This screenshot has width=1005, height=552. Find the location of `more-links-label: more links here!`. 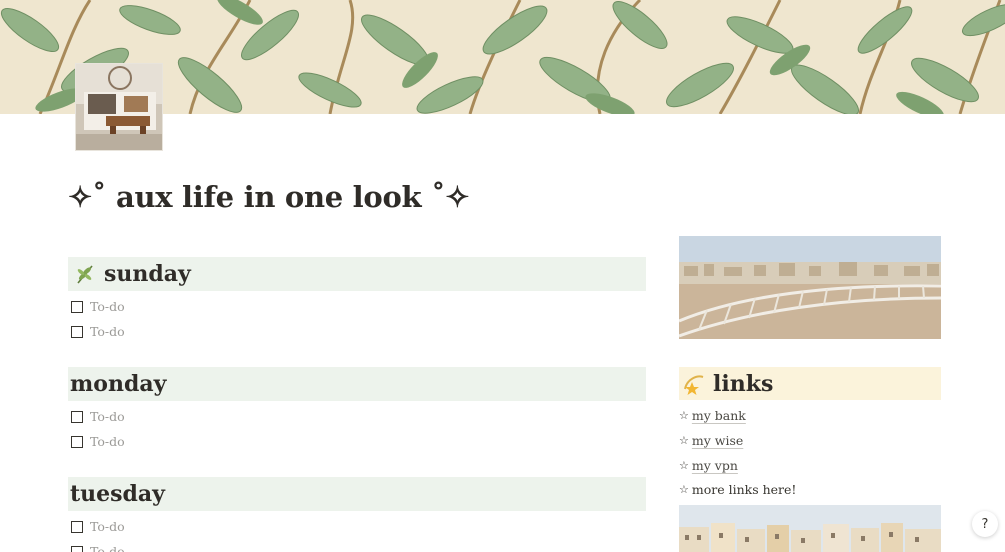

more-links-label: more links here! is located at coordinates (744, 489).